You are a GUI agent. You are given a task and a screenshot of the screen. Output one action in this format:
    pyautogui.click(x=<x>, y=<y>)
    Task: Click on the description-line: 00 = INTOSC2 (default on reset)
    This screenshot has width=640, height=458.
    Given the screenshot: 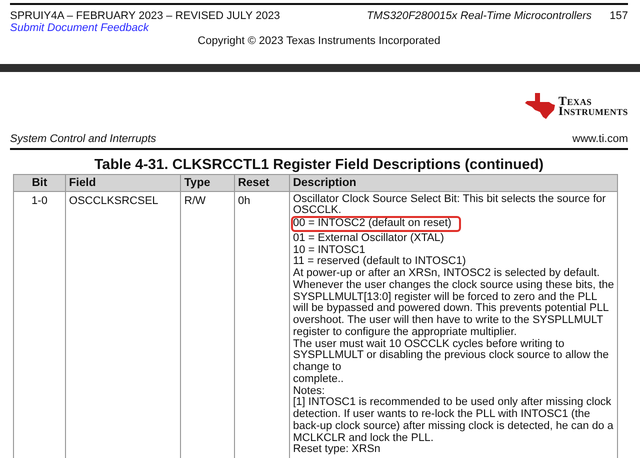 What is the action you would take?
    pyautogui.click(x=376, y=224)
    